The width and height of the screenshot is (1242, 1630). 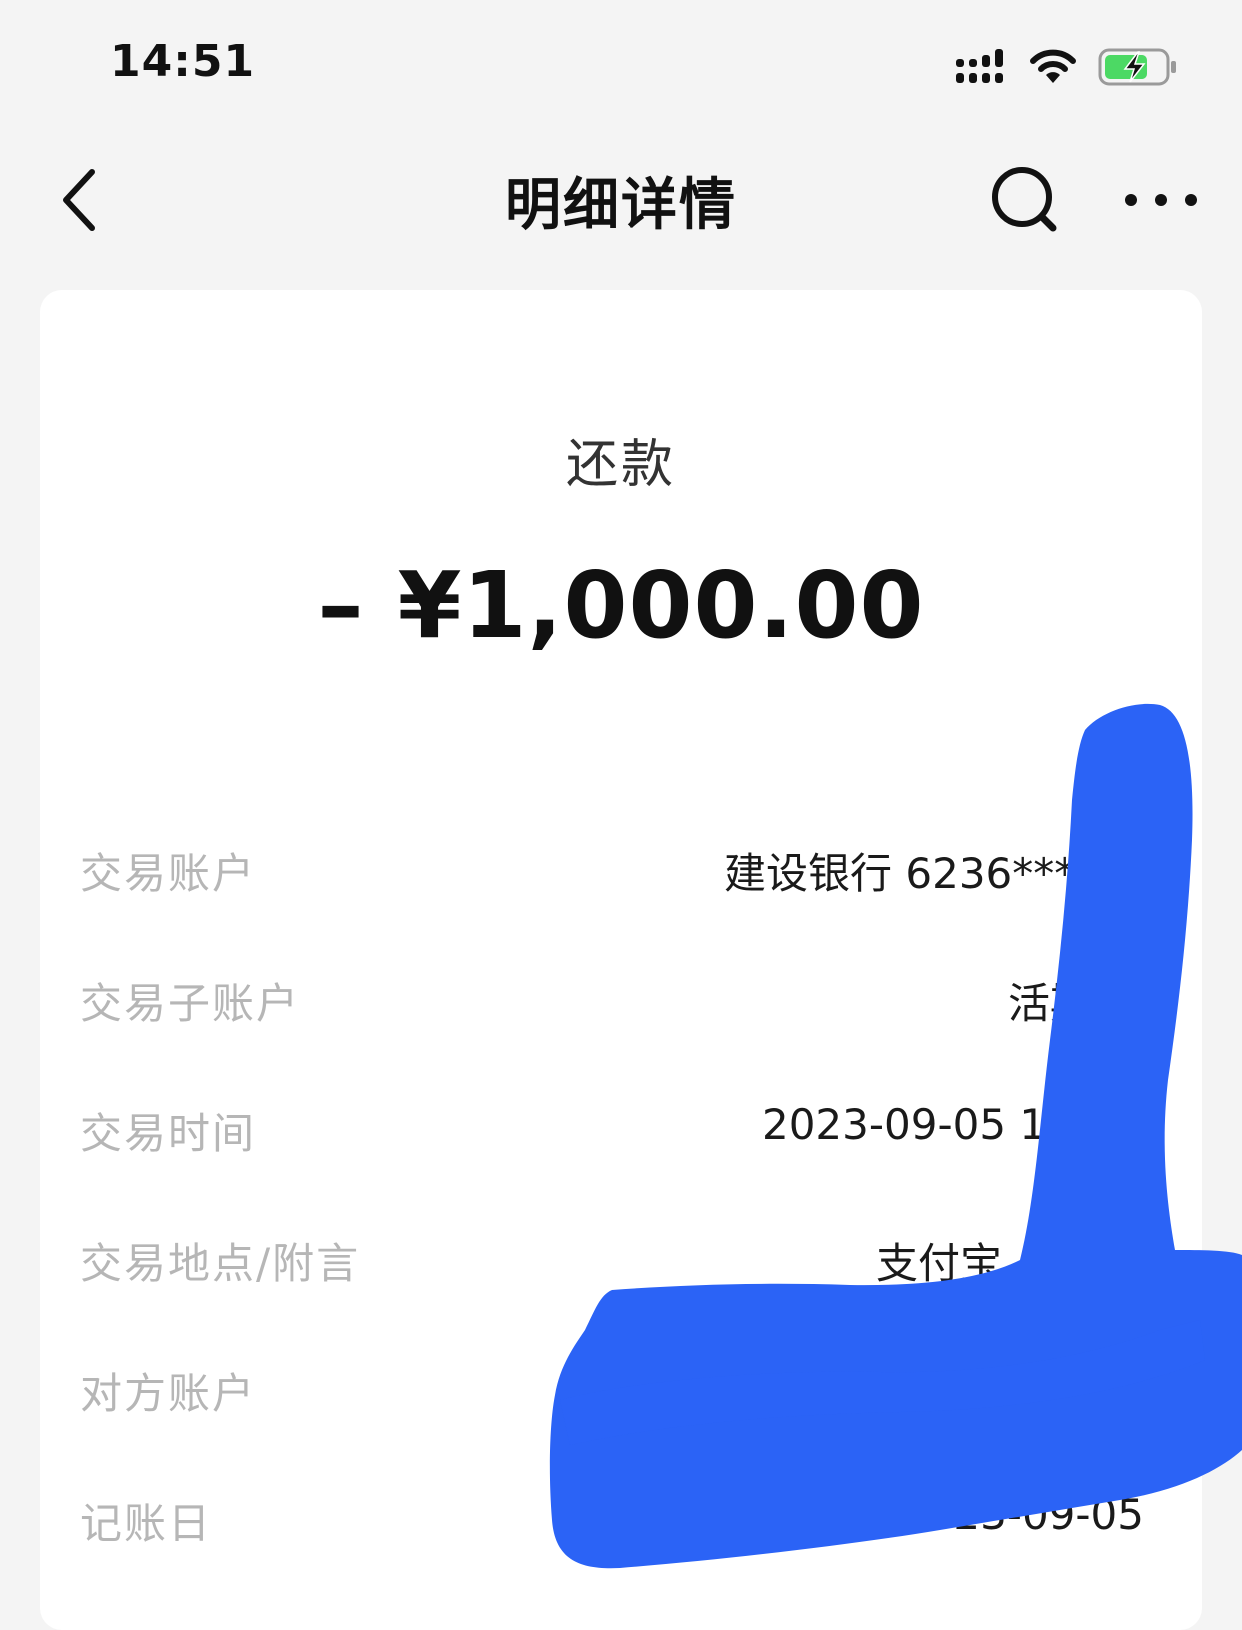 What do you see at coordinates (1049, 1003) in the screenshot?
I see `field-value: 活期` at bounding box center [1049, 1003].